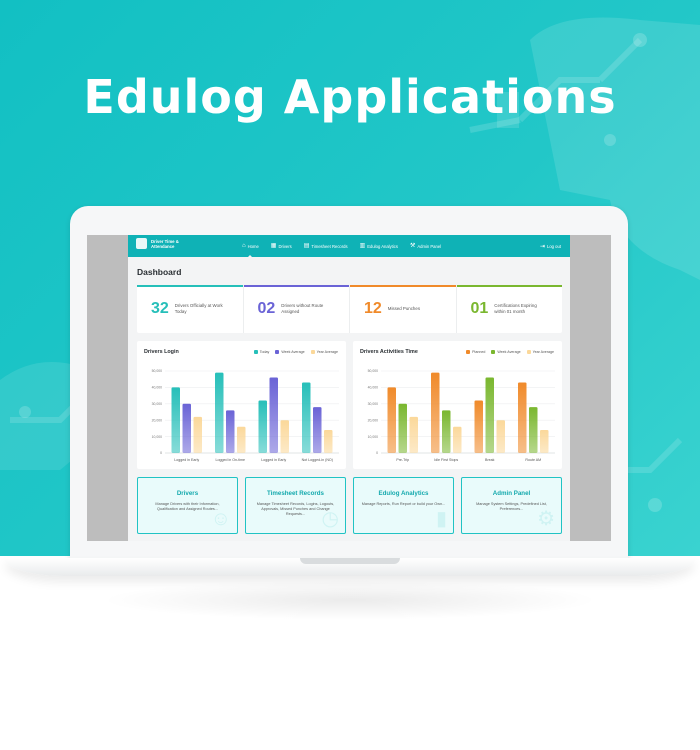 This screenshot has height=750, width=700. I want to click on nav-home: ⌂ Home, so click(250, 246).